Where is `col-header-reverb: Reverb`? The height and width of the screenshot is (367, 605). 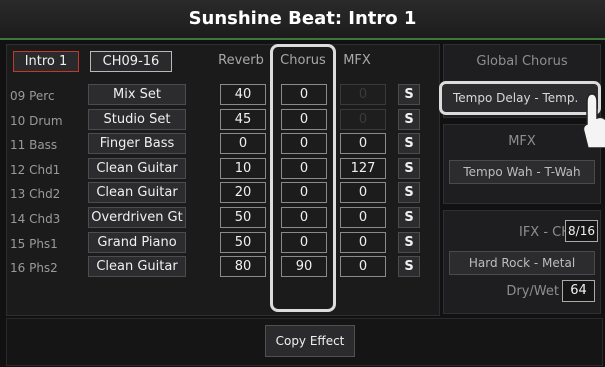 col-header-reverb: Reverb is located at coordinates (241, 60).